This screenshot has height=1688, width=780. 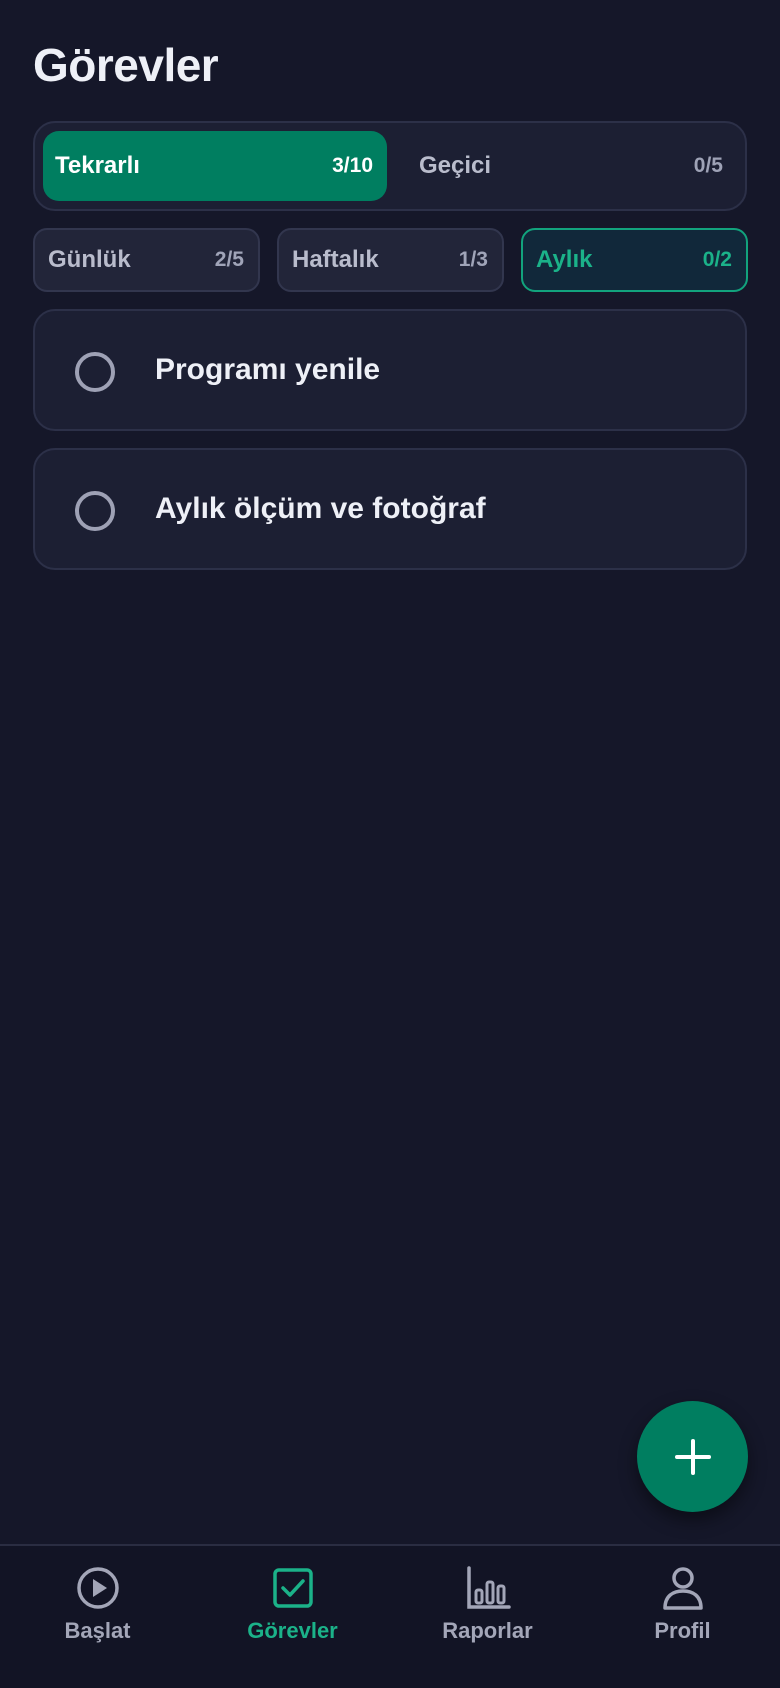 What do you see at coordinates (473, 259) in the screenshot?
I see `period-chip-count: 1/3` at bounding box center [473, 259].